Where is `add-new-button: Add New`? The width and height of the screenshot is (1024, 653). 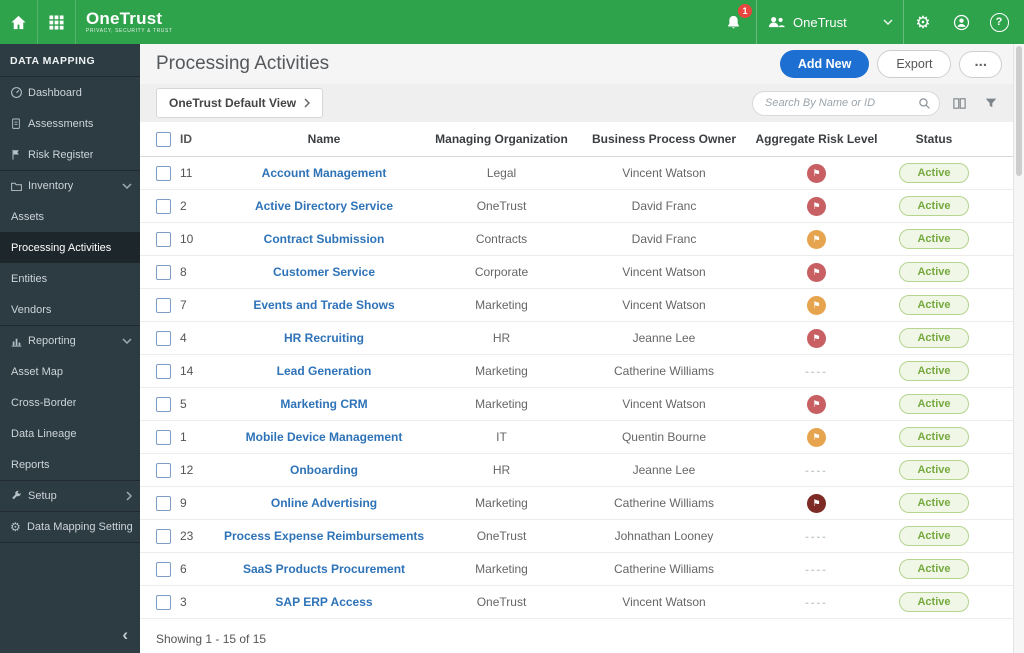 add-new-button: Add New is located at coordinates (824, 64).